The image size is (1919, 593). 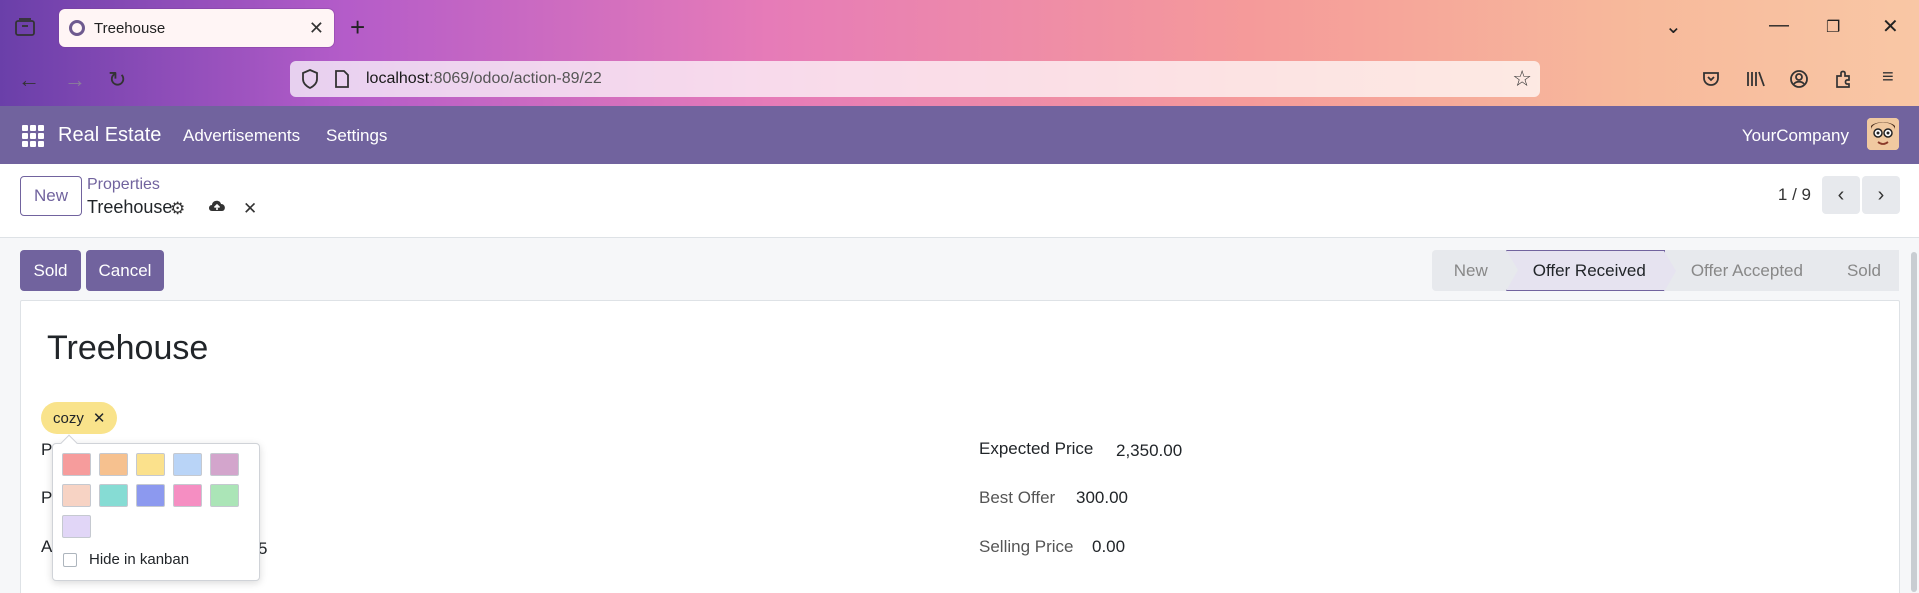 I want to click on breadcrumb-current: Treehouse, so click(x=130, y=207).